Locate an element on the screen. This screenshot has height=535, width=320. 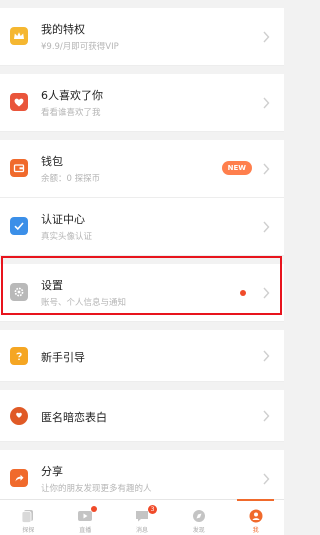
share-subtitle: 让你的朋友发现更多有趣的人 is located at coordinates (96, 489).